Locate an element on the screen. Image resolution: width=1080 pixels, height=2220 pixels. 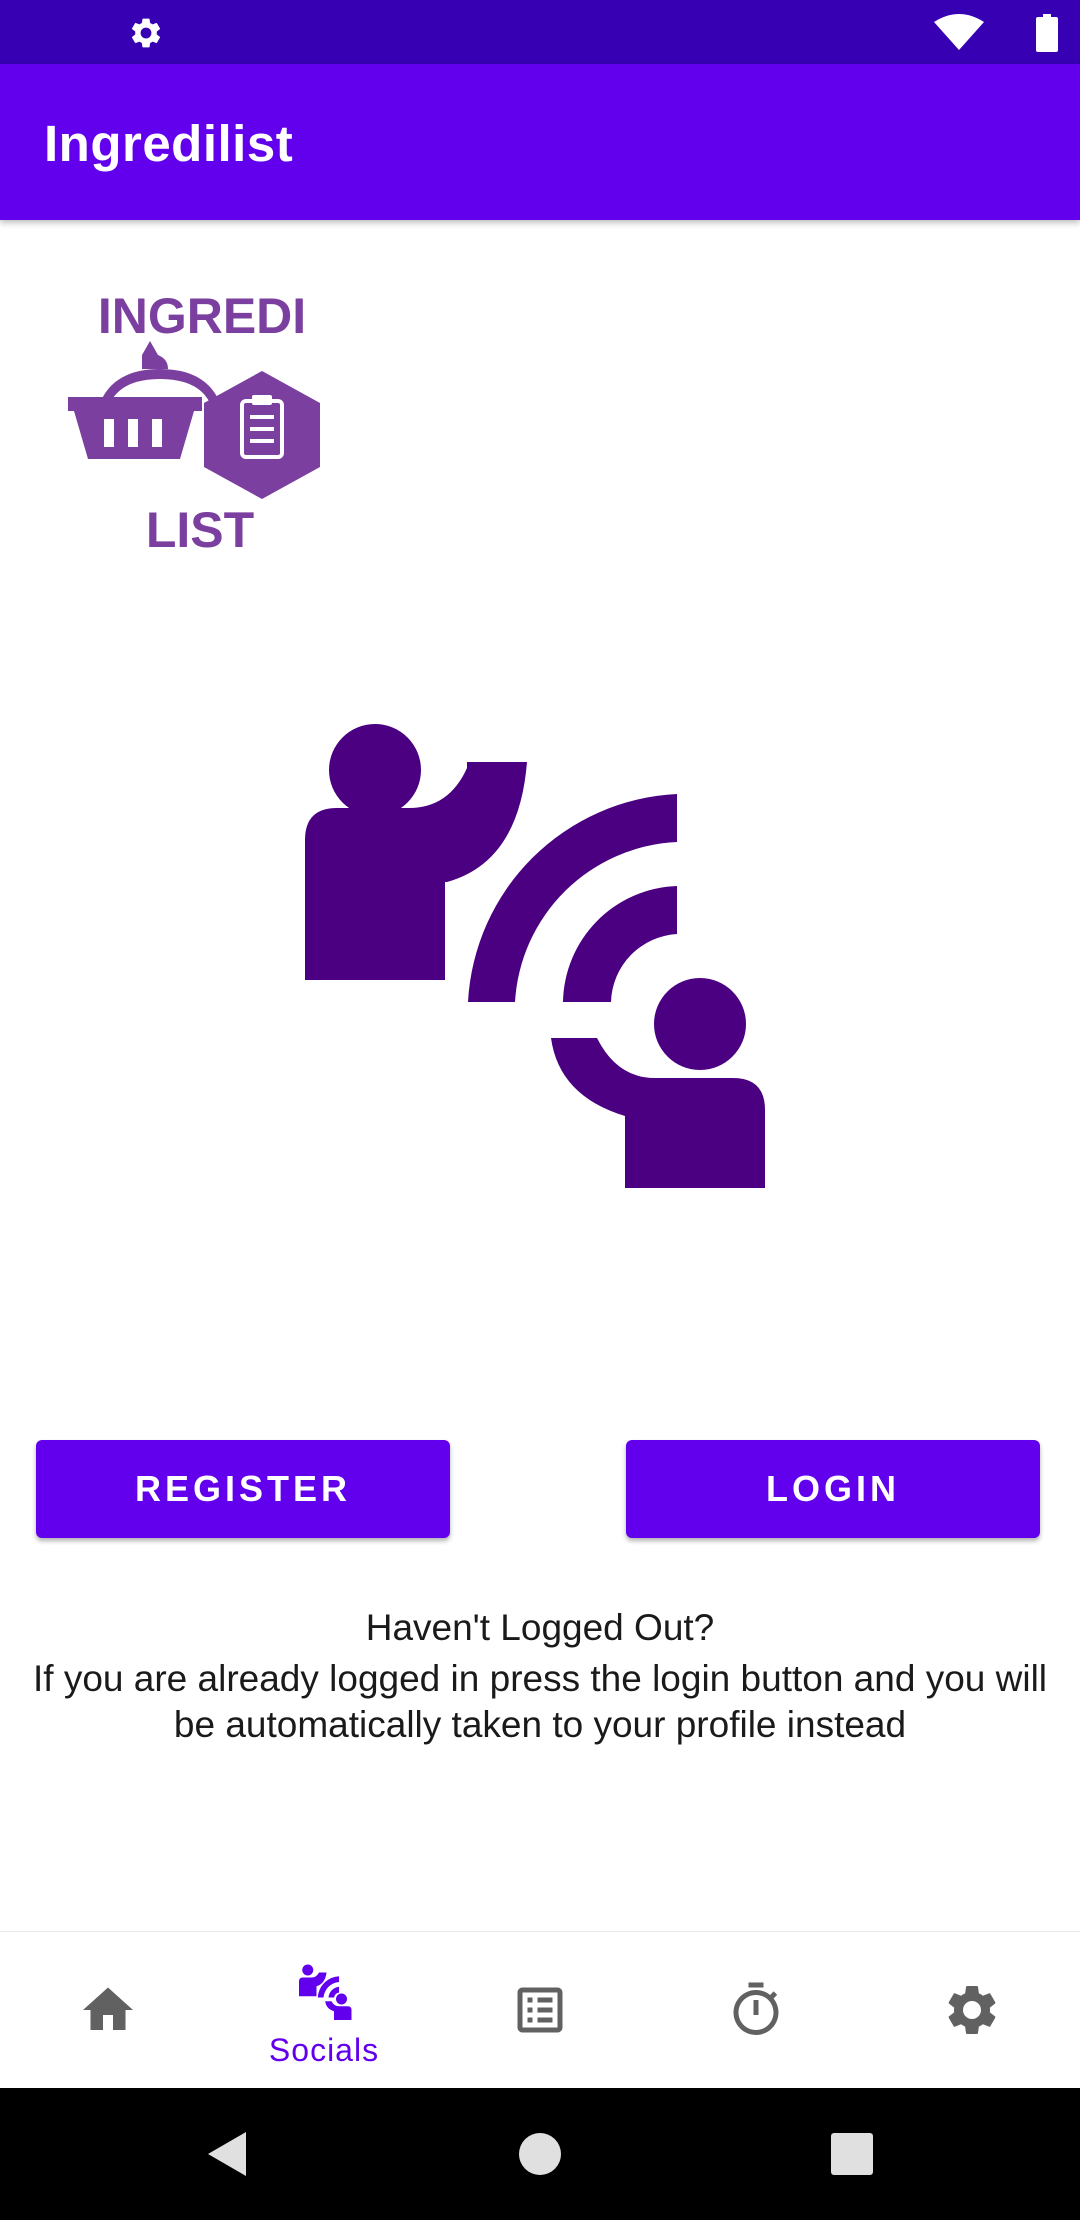
recents-icon is located at coordinates (852, 2154).